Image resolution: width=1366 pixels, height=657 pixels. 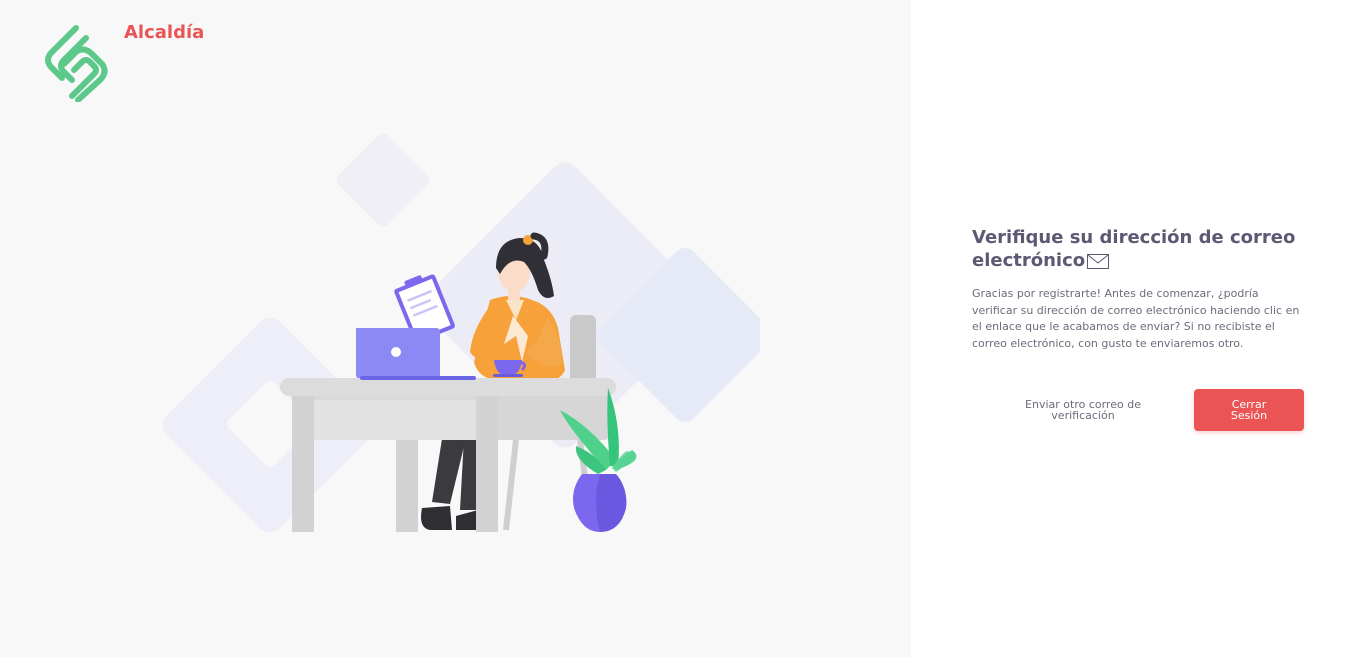 What do you see at coordinates (76, 63) in the screenshot?
I see `brand-logo-icon` at bounding box center [76, 63].